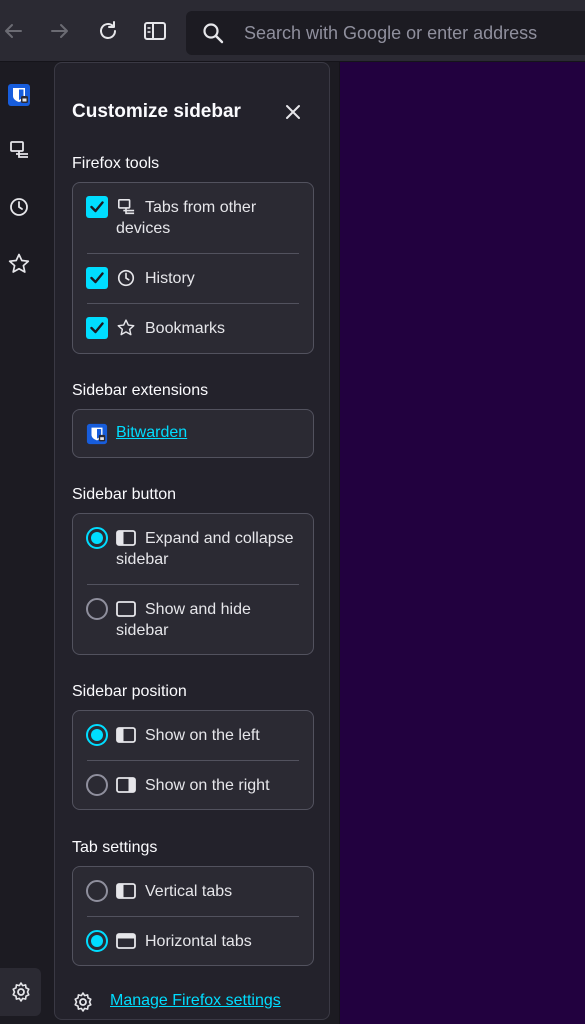  I want to click on panel-title: Customize sidebar, so click(156, 111).